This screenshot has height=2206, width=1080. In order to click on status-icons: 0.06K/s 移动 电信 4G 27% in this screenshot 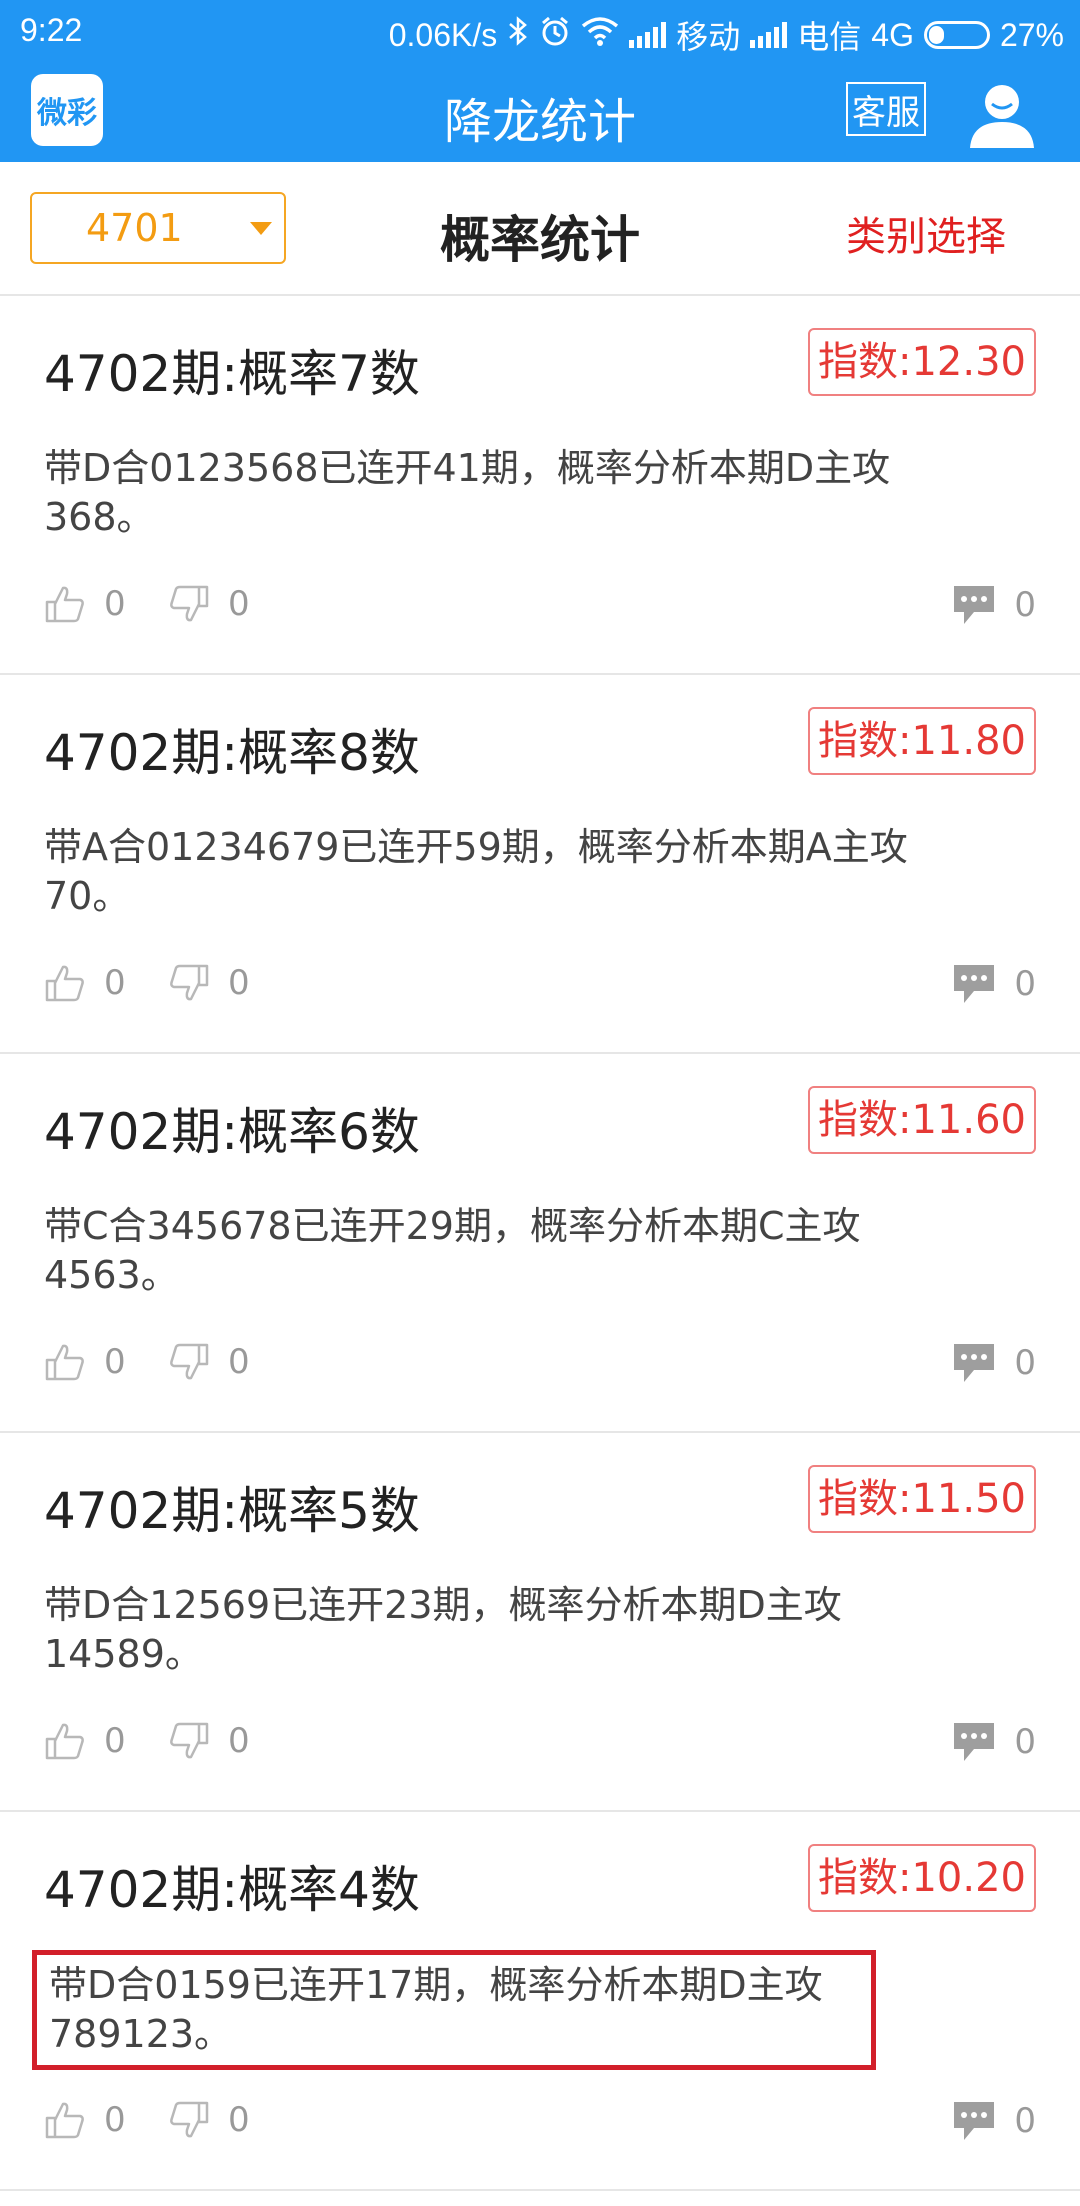, I will do `click(726, 35)`.